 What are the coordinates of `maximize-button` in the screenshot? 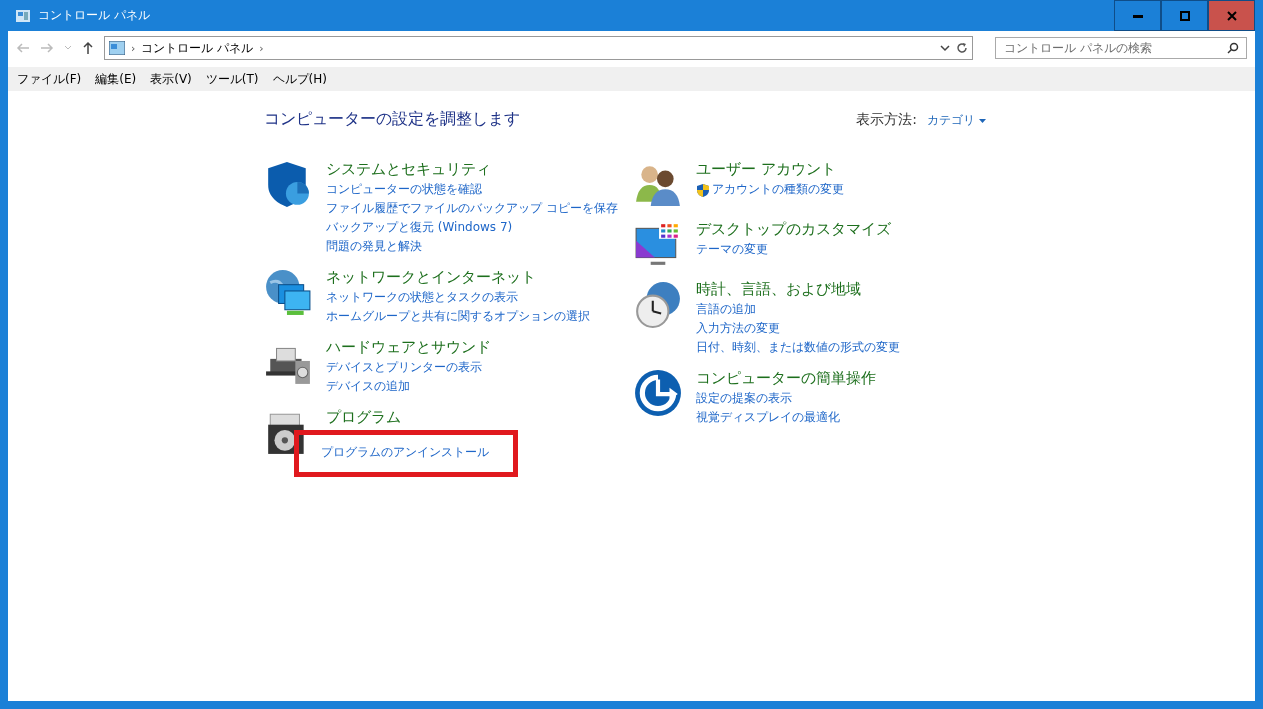 It's located at (1184, 15).